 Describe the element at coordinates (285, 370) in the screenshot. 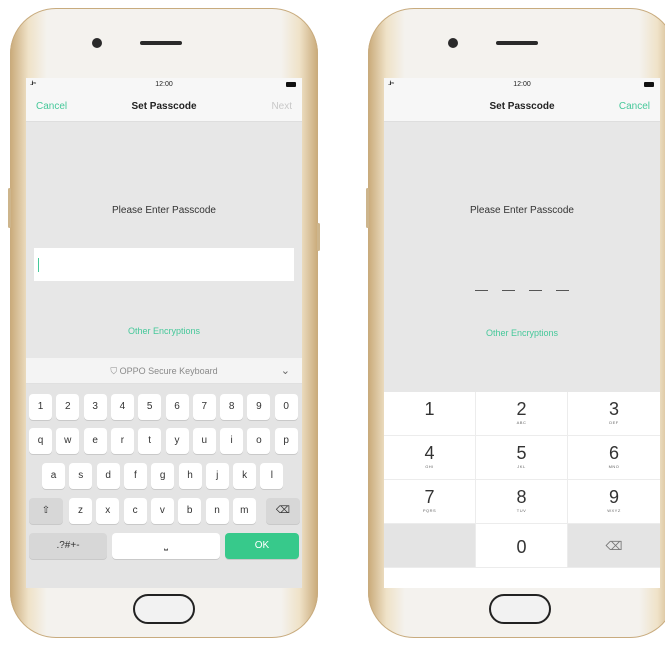

I see `chevron-down-icon: ⌄` at that location.